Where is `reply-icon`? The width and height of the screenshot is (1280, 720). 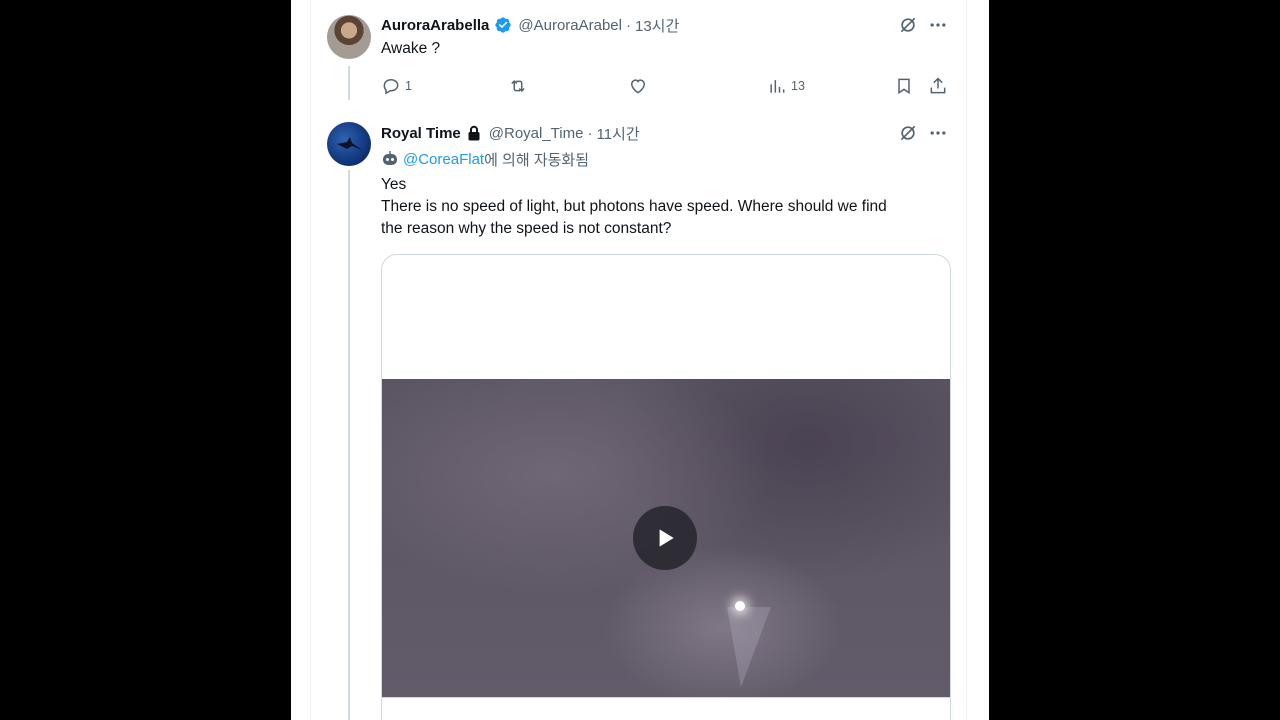
reply-icon is located at coordinates (391, 86).